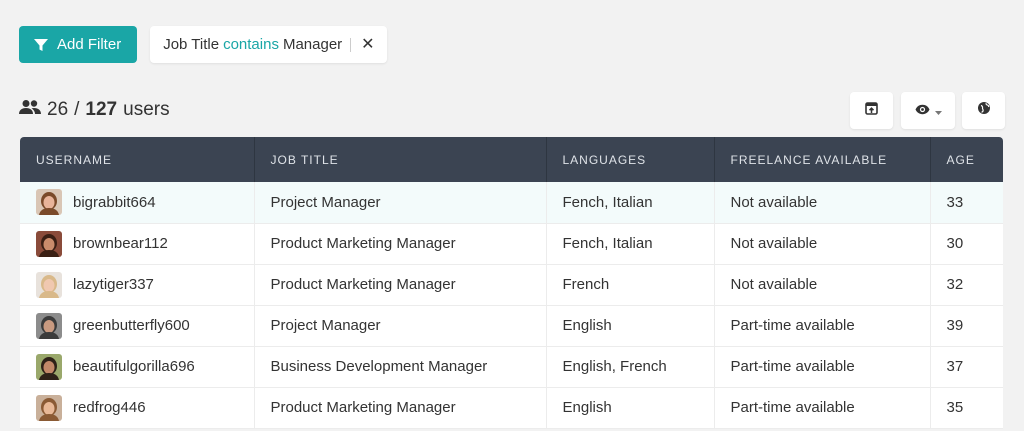  What do you see at coordinates (938, 111) in the screenshot?
I see `chevron-down-icon` at bounding box center [938, 111].